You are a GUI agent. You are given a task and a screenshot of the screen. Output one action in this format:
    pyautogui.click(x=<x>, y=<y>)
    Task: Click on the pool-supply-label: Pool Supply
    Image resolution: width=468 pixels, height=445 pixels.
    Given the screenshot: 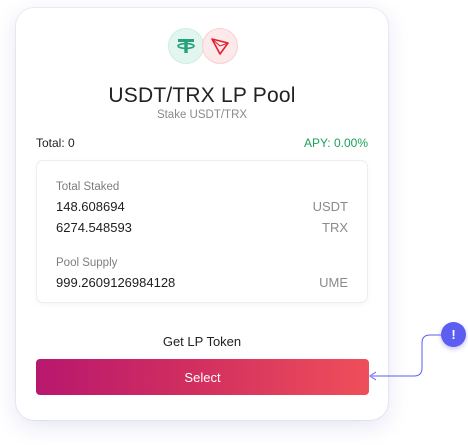 What is the action you would take?
    pyautogui.click(x=87, y=263)
    